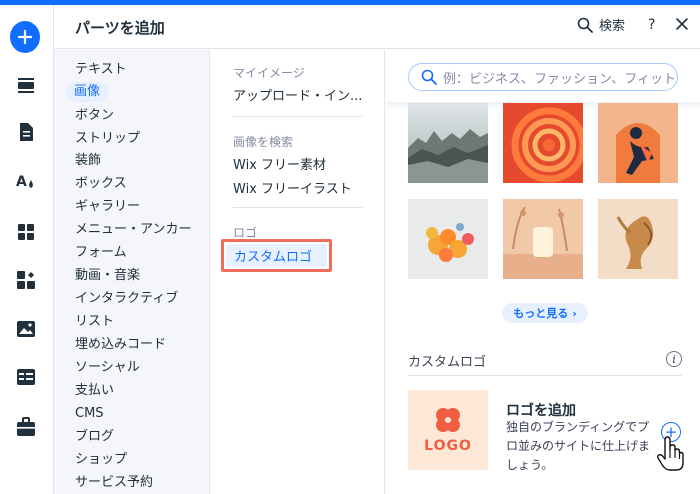 Image resolution: width=700 pixels, height=494 pixels. Describe the element at coordinates (94, 437) in the screenshot. I see `category-item-blog: ブログ` at that location.